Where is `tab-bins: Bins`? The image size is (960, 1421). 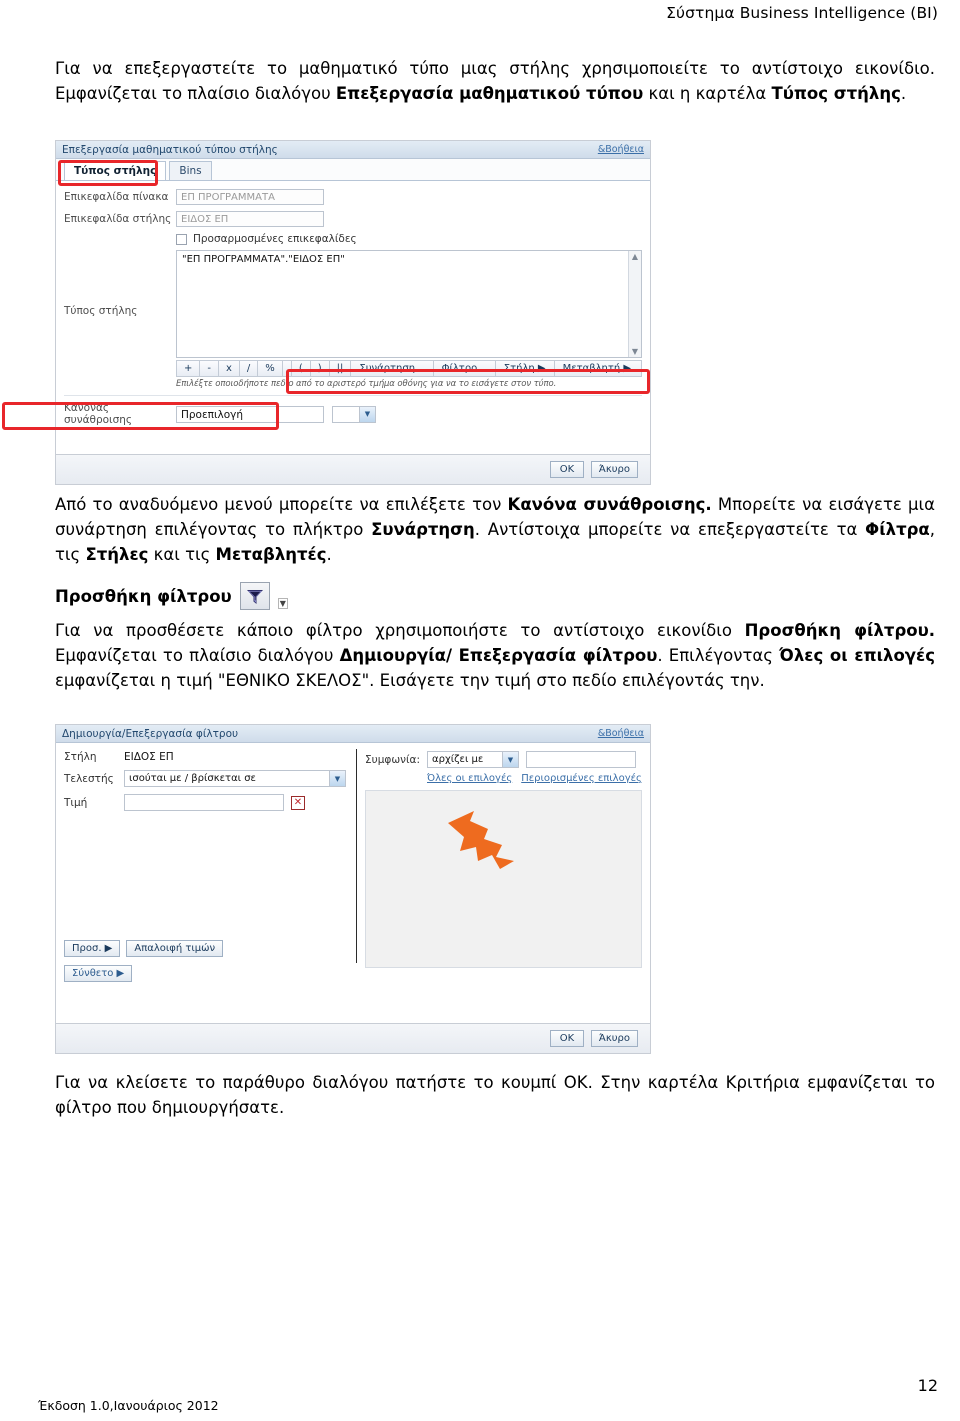
tab-bins: Bins is located at coordinates (190, 170).